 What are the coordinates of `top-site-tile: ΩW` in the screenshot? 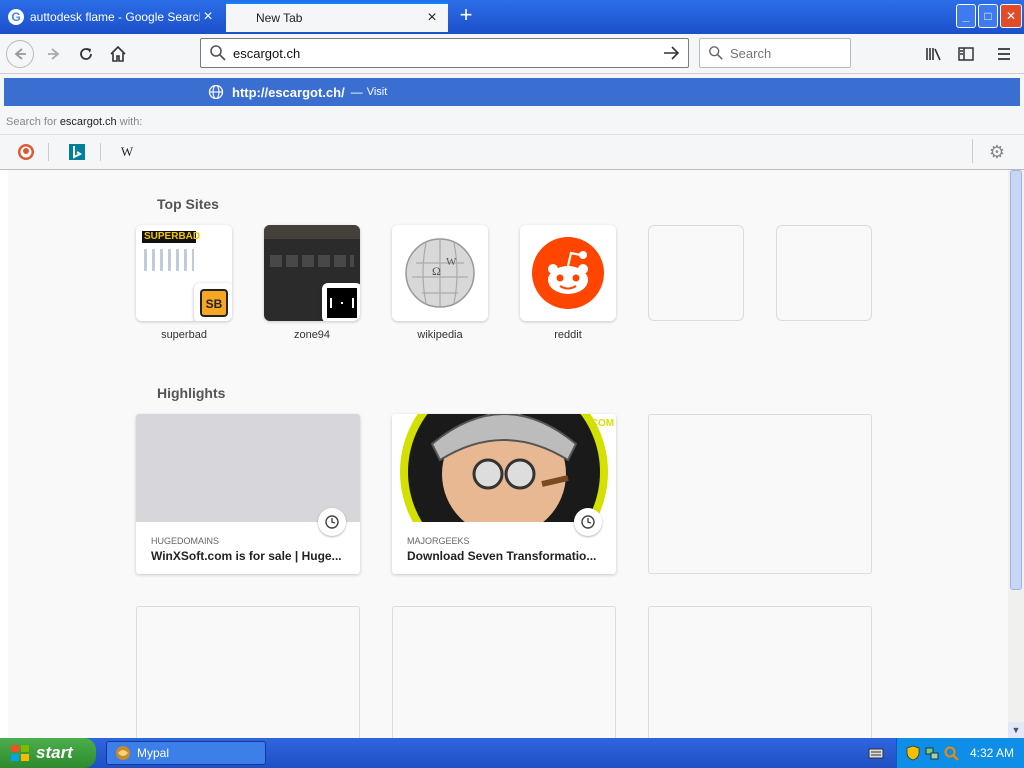 It's located at (440, 273).